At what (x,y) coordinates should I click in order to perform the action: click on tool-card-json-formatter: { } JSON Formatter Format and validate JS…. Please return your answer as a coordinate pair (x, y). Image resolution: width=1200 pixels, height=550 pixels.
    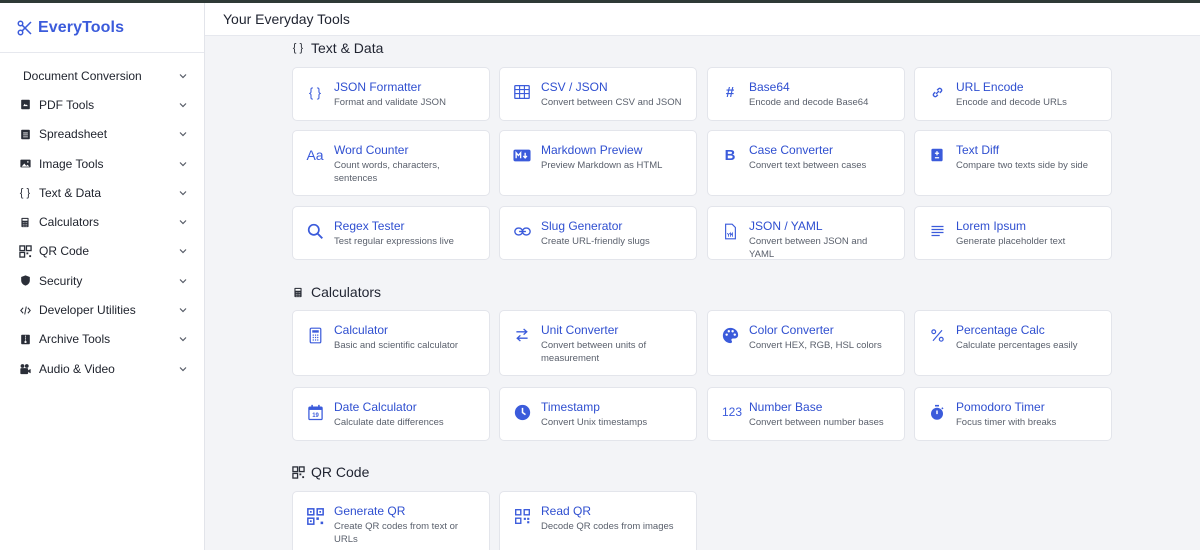
    Looking at the image, I should click on (391, 94).